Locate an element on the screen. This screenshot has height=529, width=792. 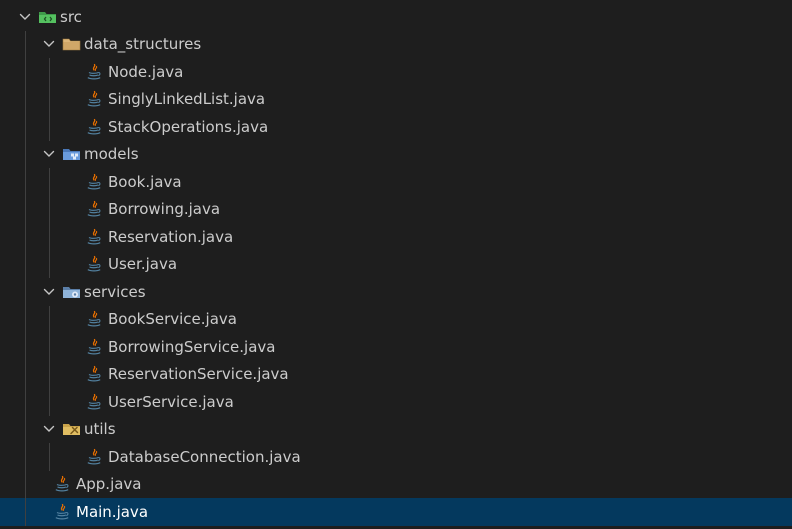
tree-item-label: UserService.java is located at coordinates (171, 401).